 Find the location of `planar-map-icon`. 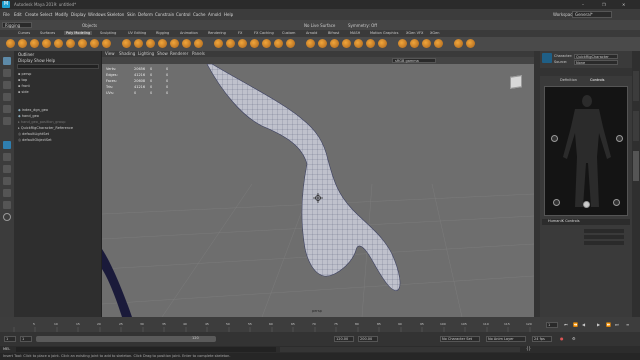

planar-map-icon is located at coordinates (470, 43).